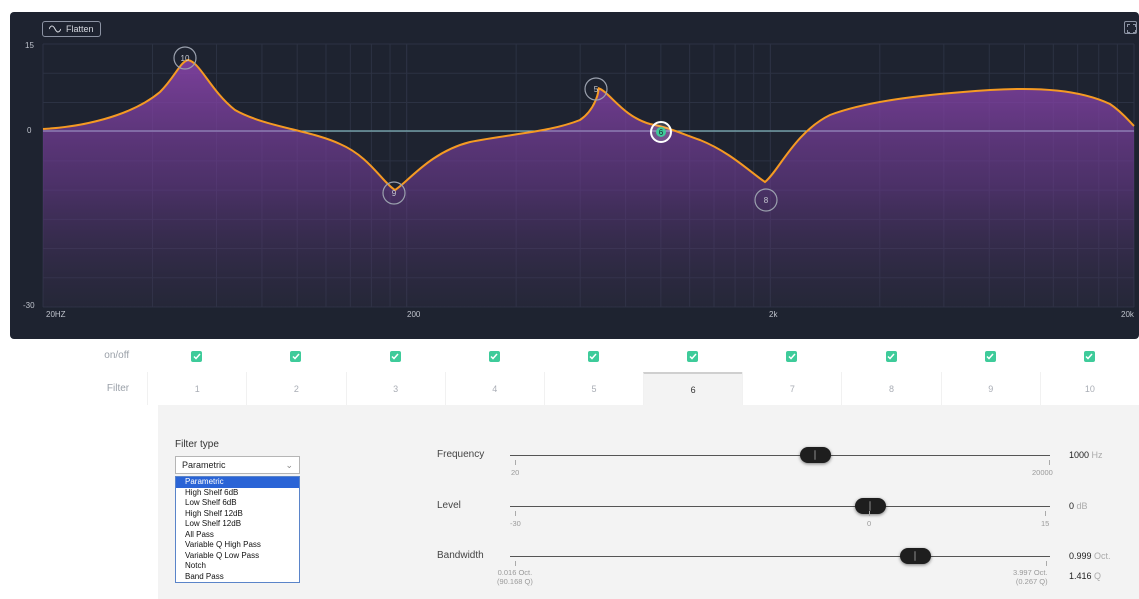 The image size is (1139, 599). I want to click on wave-icon, so click(55, 29).